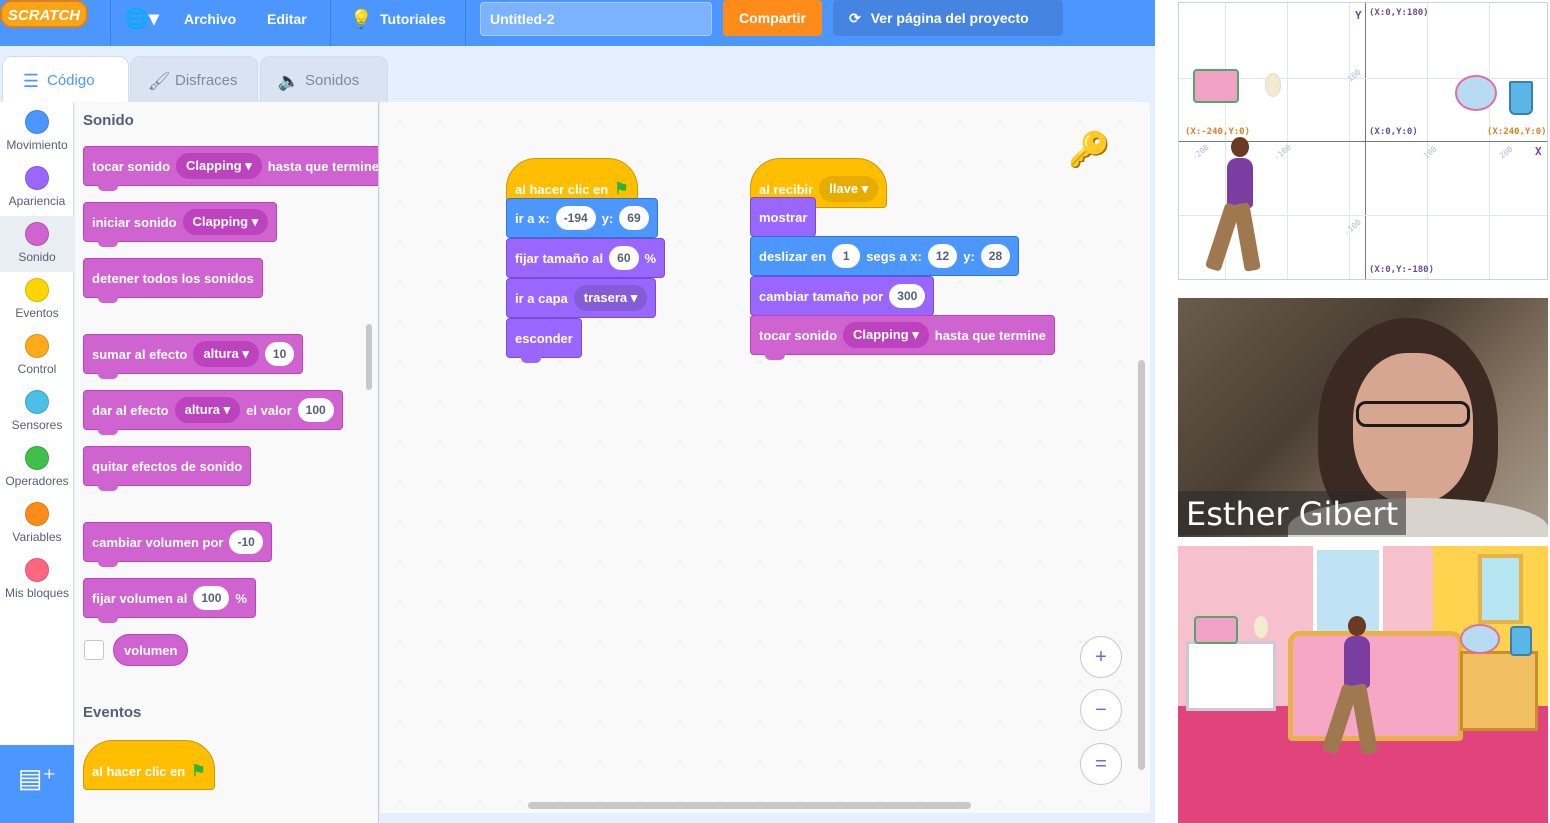  I want to click on tick-label: -200, so click(1200, 152).